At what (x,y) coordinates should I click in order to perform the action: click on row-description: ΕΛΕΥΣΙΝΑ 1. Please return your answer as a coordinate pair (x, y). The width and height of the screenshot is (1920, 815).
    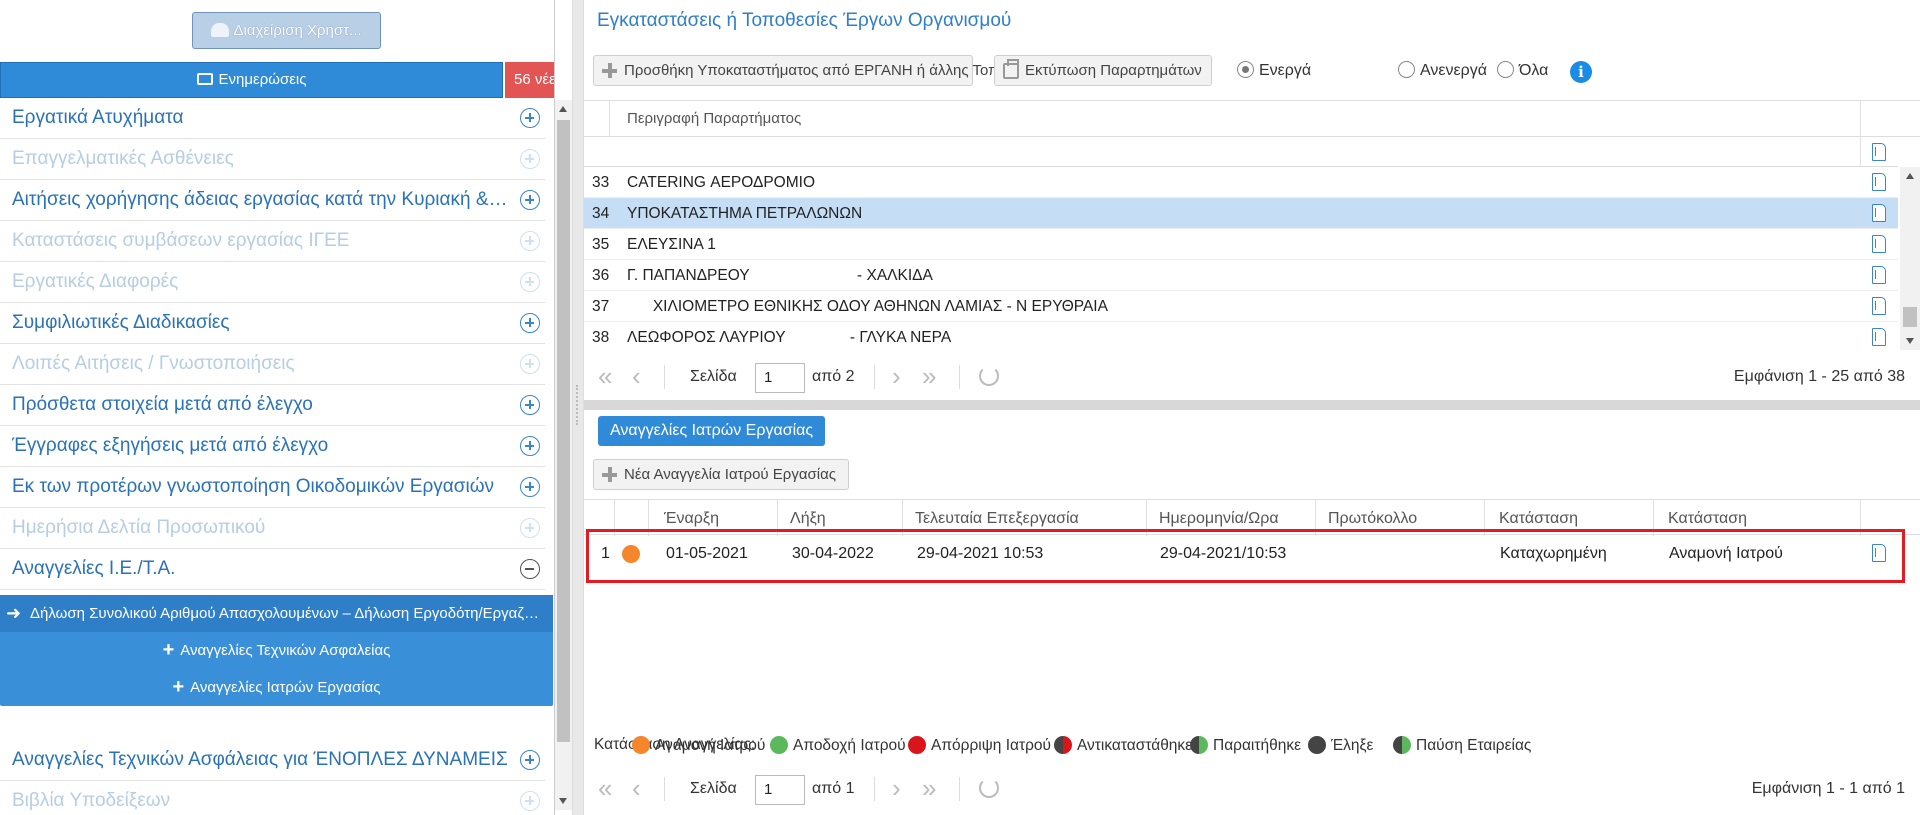
    Looking at the image, I should click on (671, 244).